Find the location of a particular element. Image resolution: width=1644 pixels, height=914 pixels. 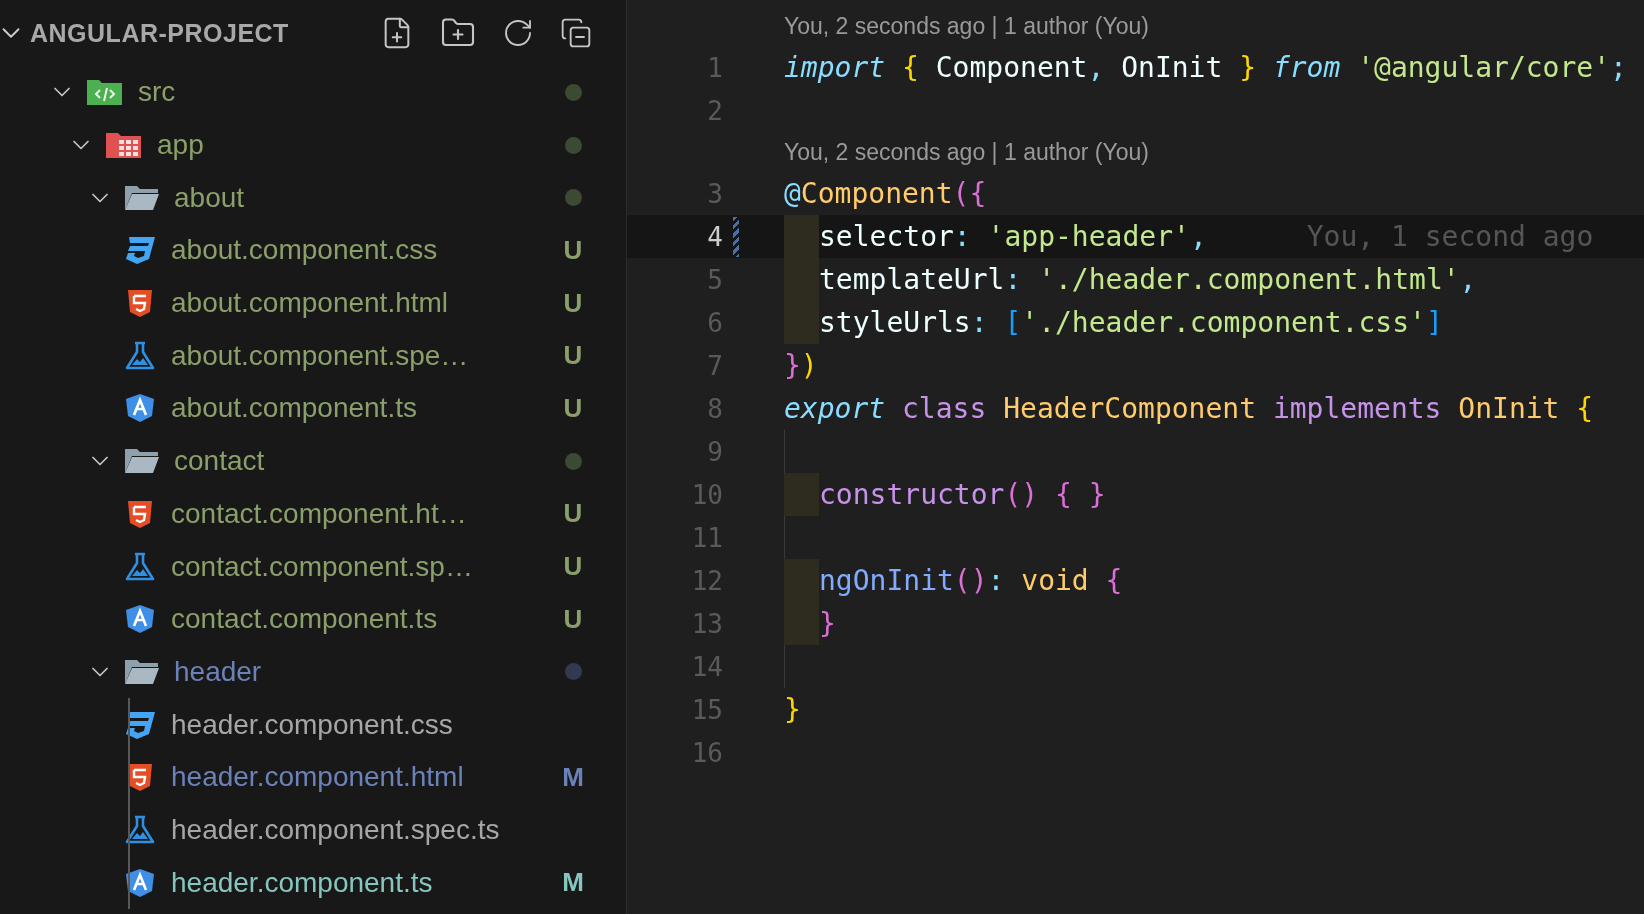

code-token: styleUrls is located at coordinates (895, 322).